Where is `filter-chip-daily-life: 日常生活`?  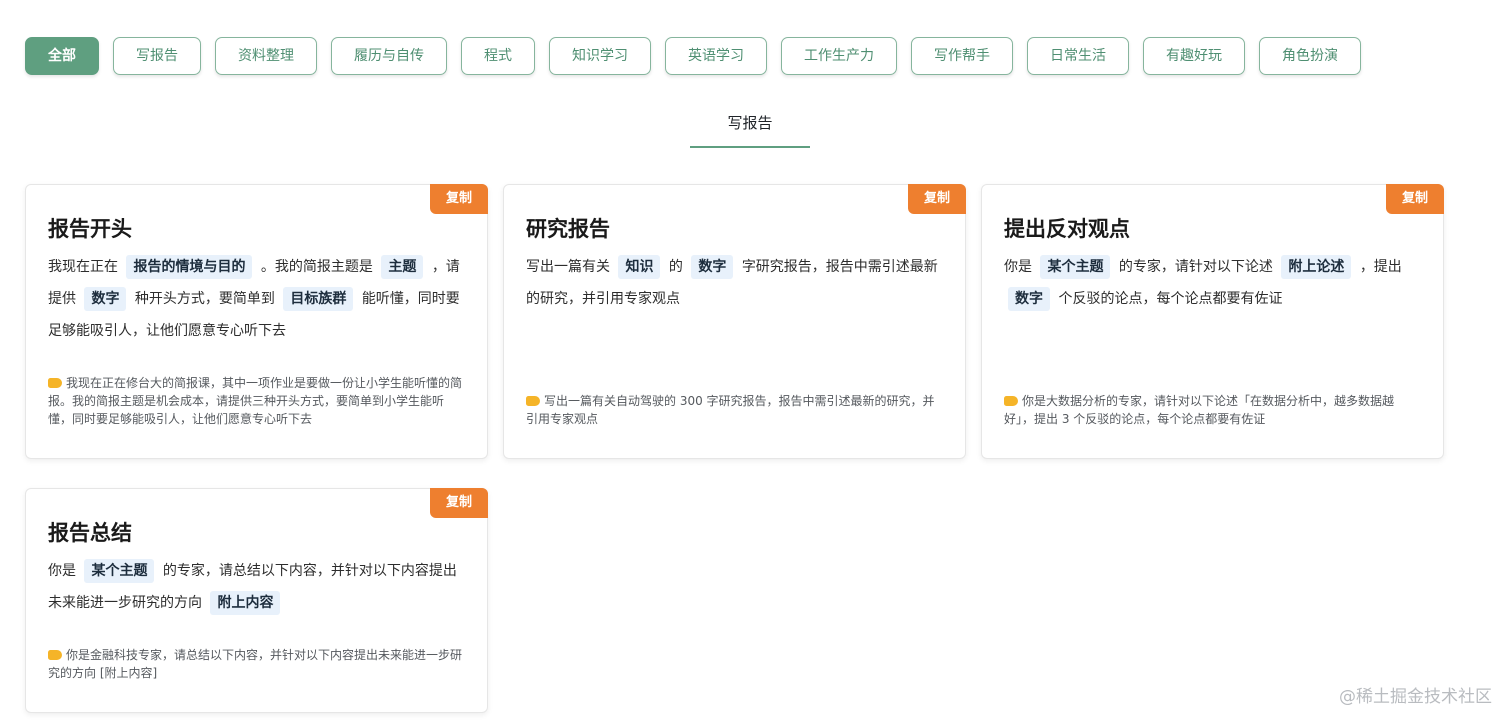
filter-chip-daily-life: 日常生活 is located at coordinates (1078, 56).